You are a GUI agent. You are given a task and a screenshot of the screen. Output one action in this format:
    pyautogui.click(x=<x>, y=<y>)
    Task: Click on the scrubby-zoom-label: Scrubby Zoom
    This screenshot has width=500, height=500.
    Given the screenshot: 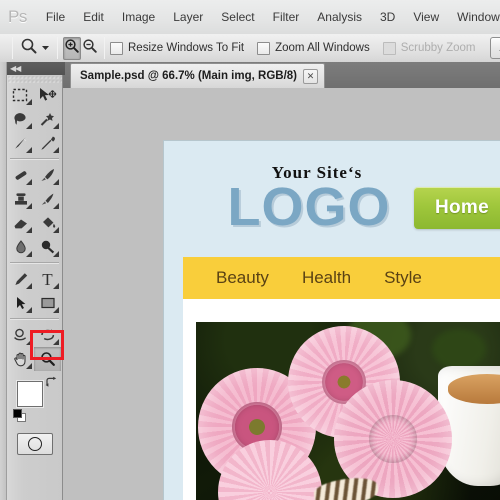 What is the action you would take?
    pyautogui.click(x=438, y=48)
    